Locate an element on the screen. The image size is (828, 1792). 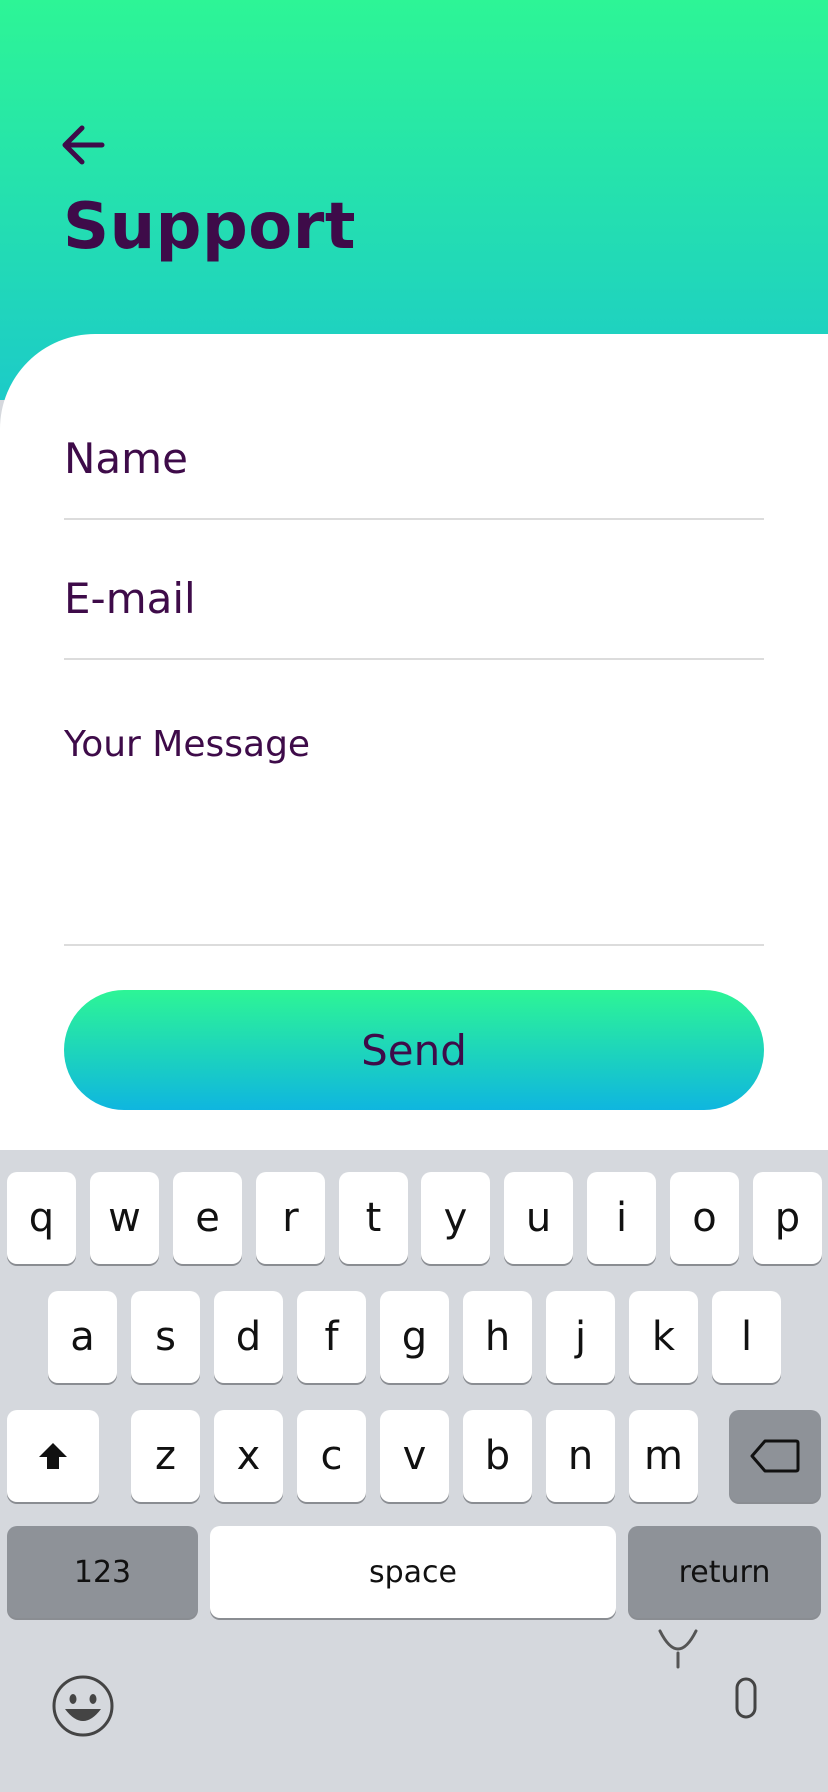
key: w is located at coordinates (124, 1218).